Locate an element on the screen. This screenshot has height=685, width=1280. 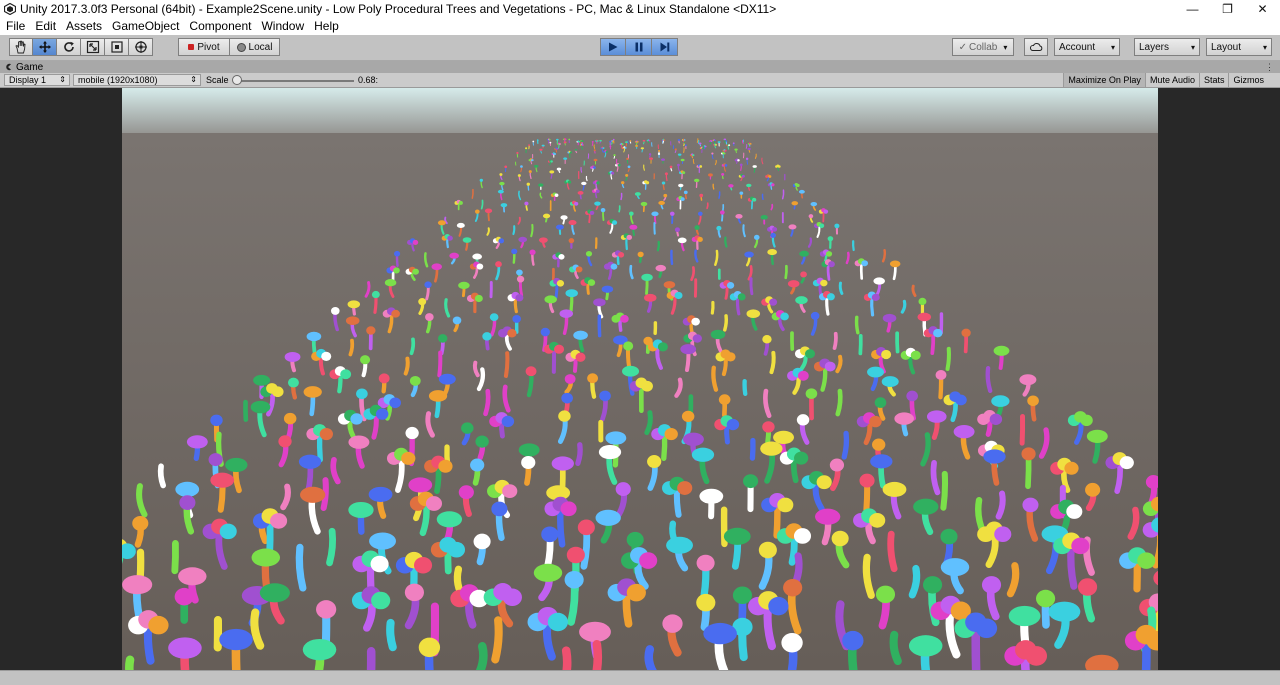
layers-dropdown: Layers ▾ is located at coordinates (1167, 47).